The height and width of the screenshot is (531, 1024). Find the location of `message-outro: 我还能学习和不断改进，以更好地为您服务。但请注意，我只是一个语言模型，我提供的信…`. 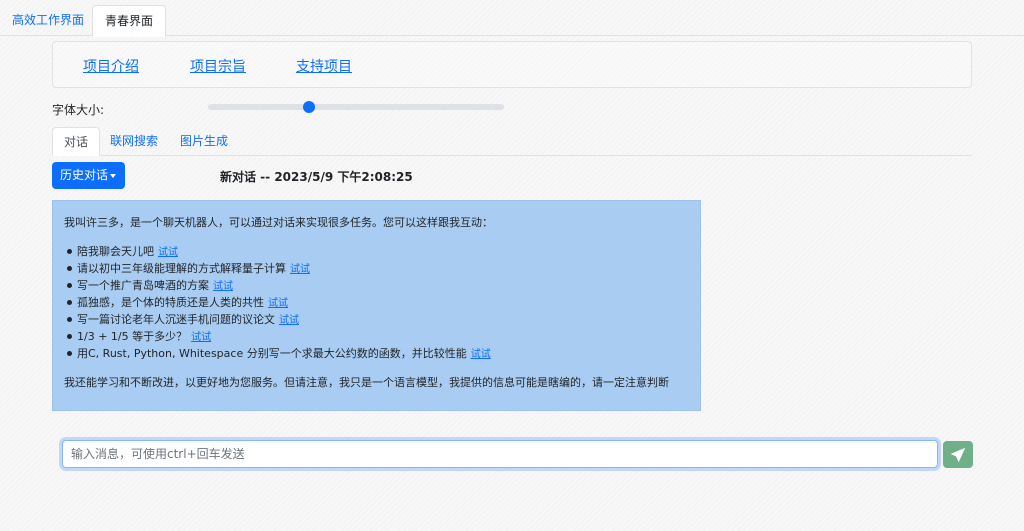

message-outro: 我还能学习和不断改进，以更好地为您服务。但请注意，我只是一个语言模型，我提供的信… is located at coordinates (366, 382).